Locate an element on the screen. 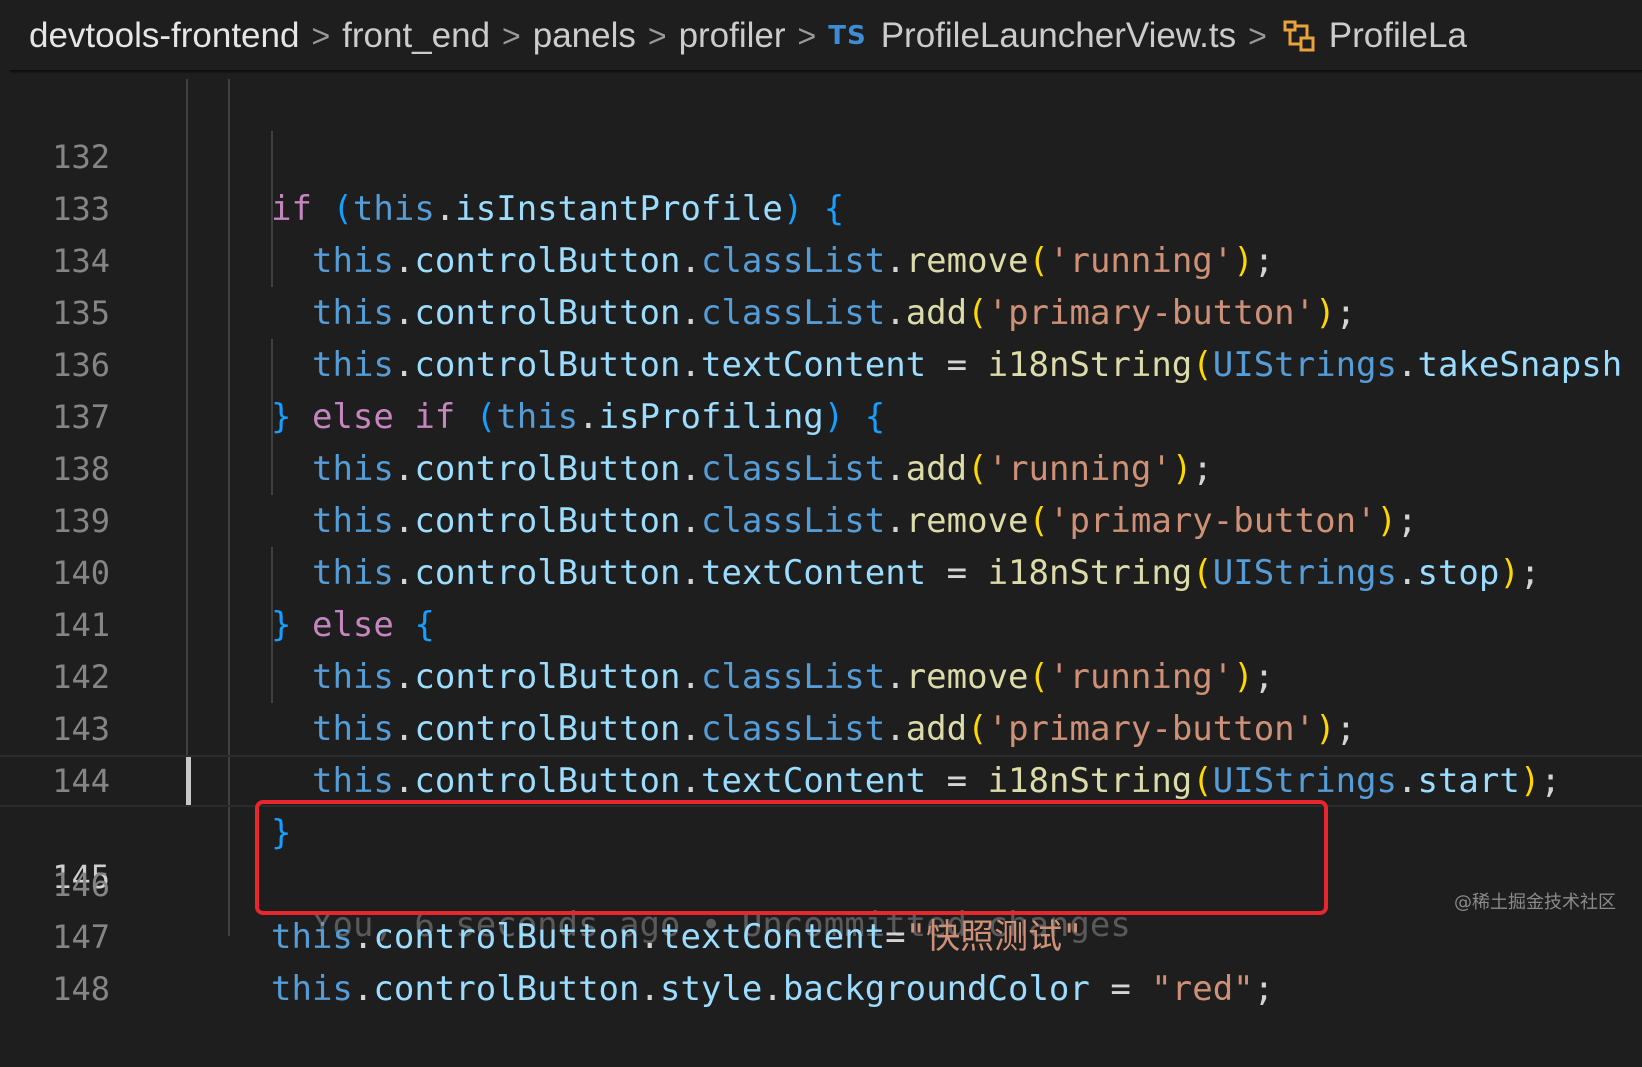 The height and width of the screenshot is (1067, 1642). breadcrumb-item-symbol: ProfileLa is located at coordinates (1398, 36).